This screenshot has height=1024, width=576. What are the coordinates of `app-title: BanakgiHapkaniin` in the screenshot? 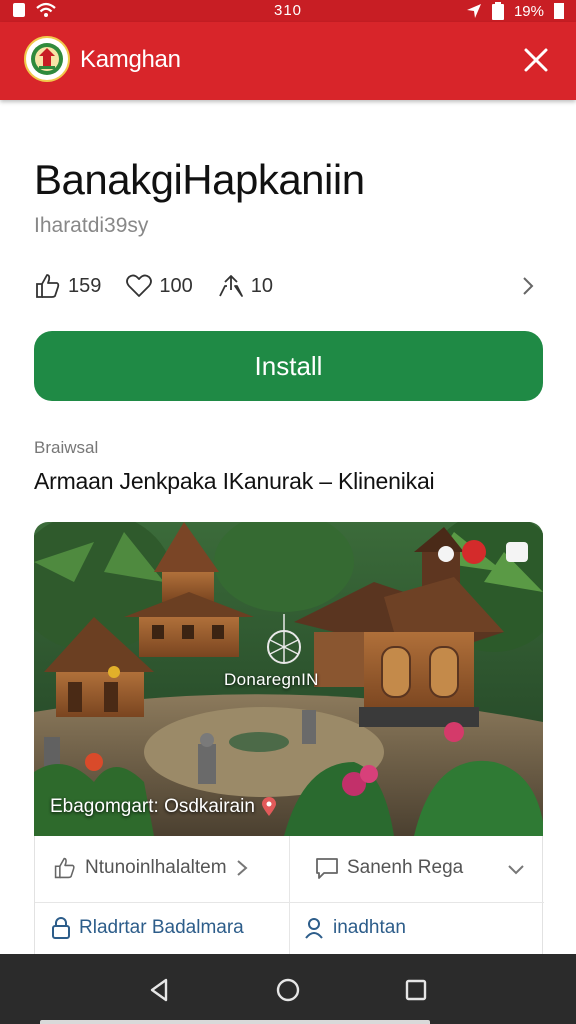 It's located at (199, 179).